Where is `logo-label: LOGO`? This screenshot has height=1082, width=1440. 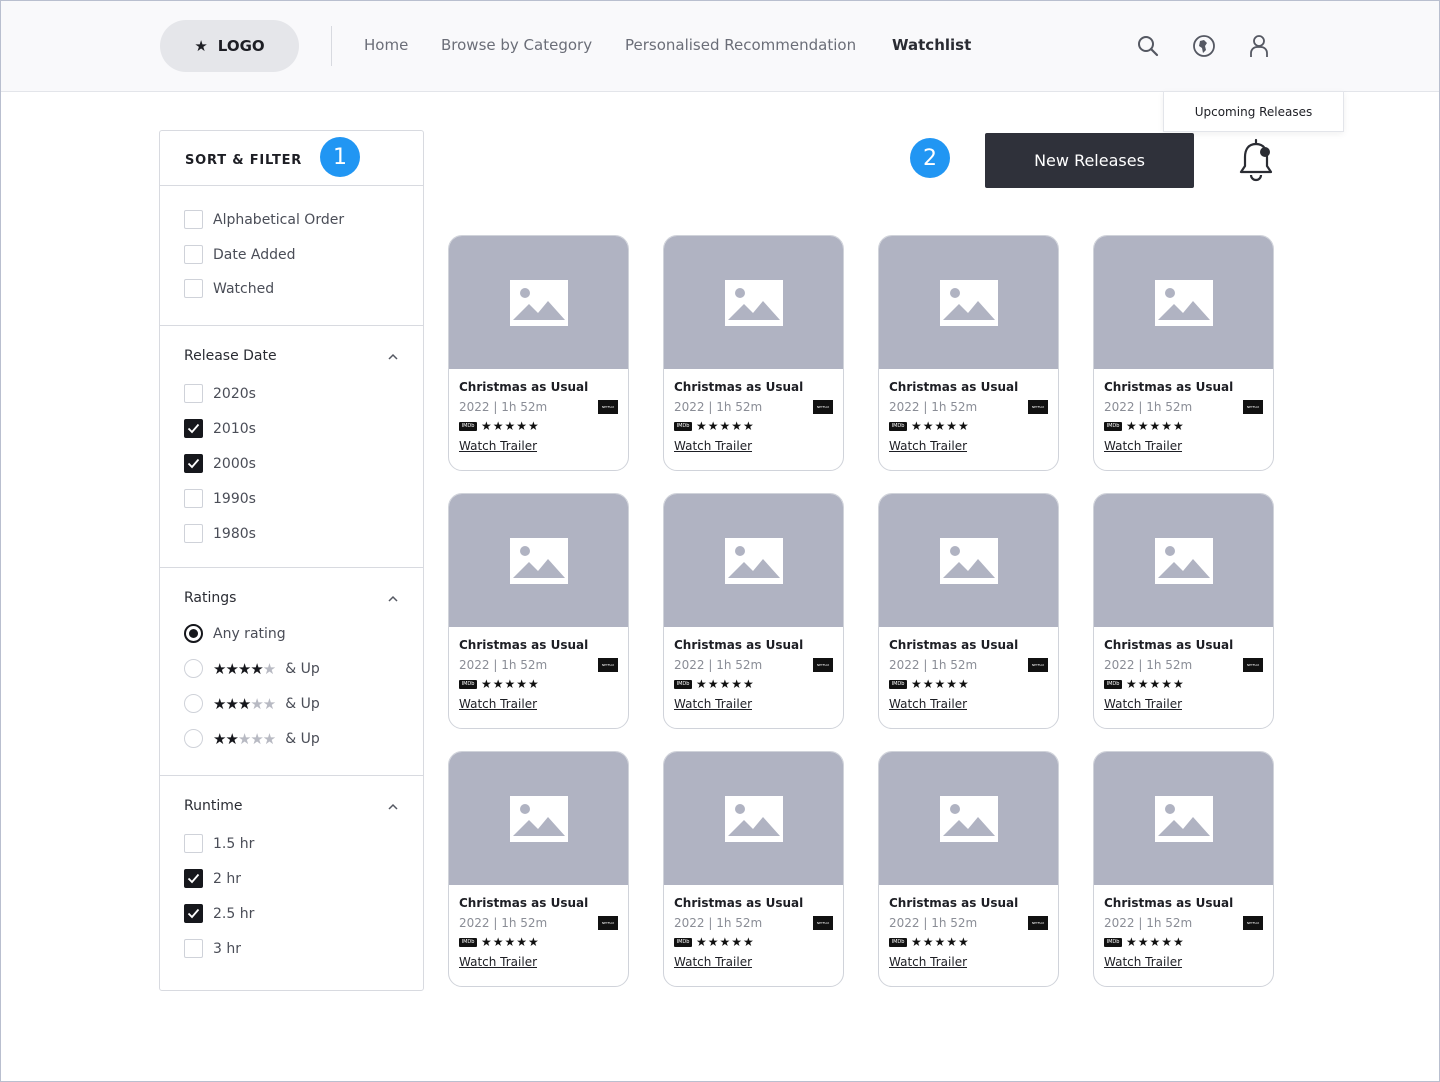
logo-label: LOGO is located at coordinates (241, 46).